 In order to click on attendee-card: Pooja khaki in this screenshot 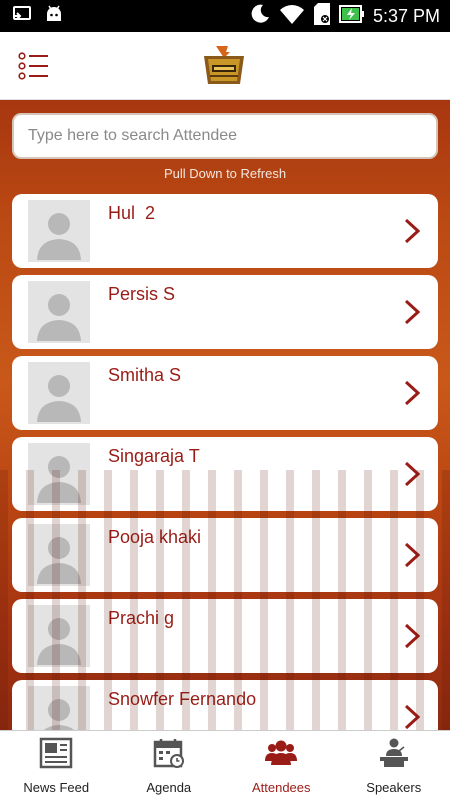, I will do `click(225, 555)`.